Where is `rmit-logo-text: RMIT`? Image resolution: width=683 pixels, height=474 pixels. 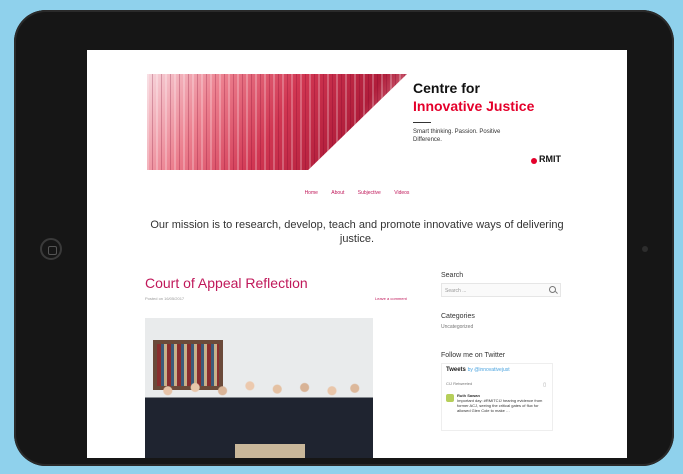
rmit-logo-text: RMIT is located at coordinates (550, 159).